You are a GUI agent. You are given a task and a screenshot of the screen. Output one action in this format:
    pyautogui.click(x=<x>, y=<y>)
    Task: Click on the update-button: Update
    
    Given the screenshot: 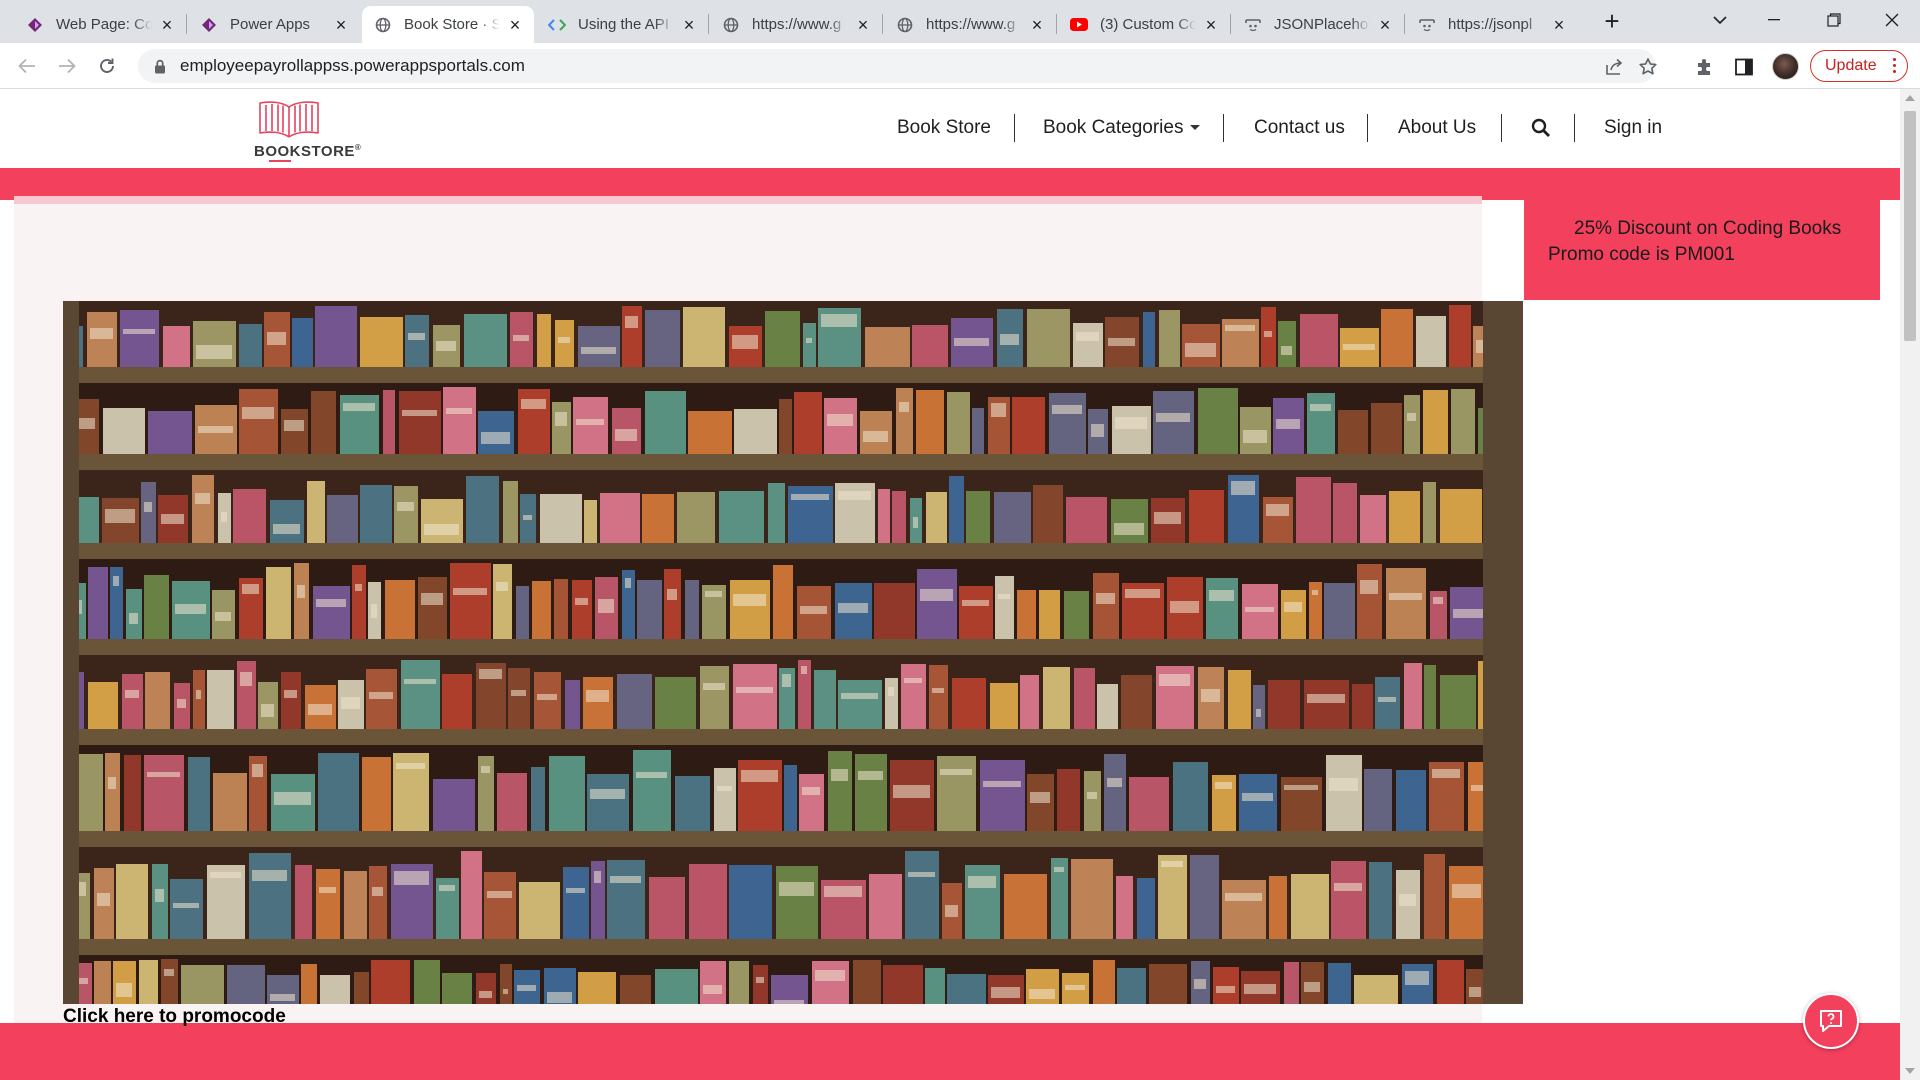 What is the action you would take?
    pyautogui.click(x=1859, y=66)
    